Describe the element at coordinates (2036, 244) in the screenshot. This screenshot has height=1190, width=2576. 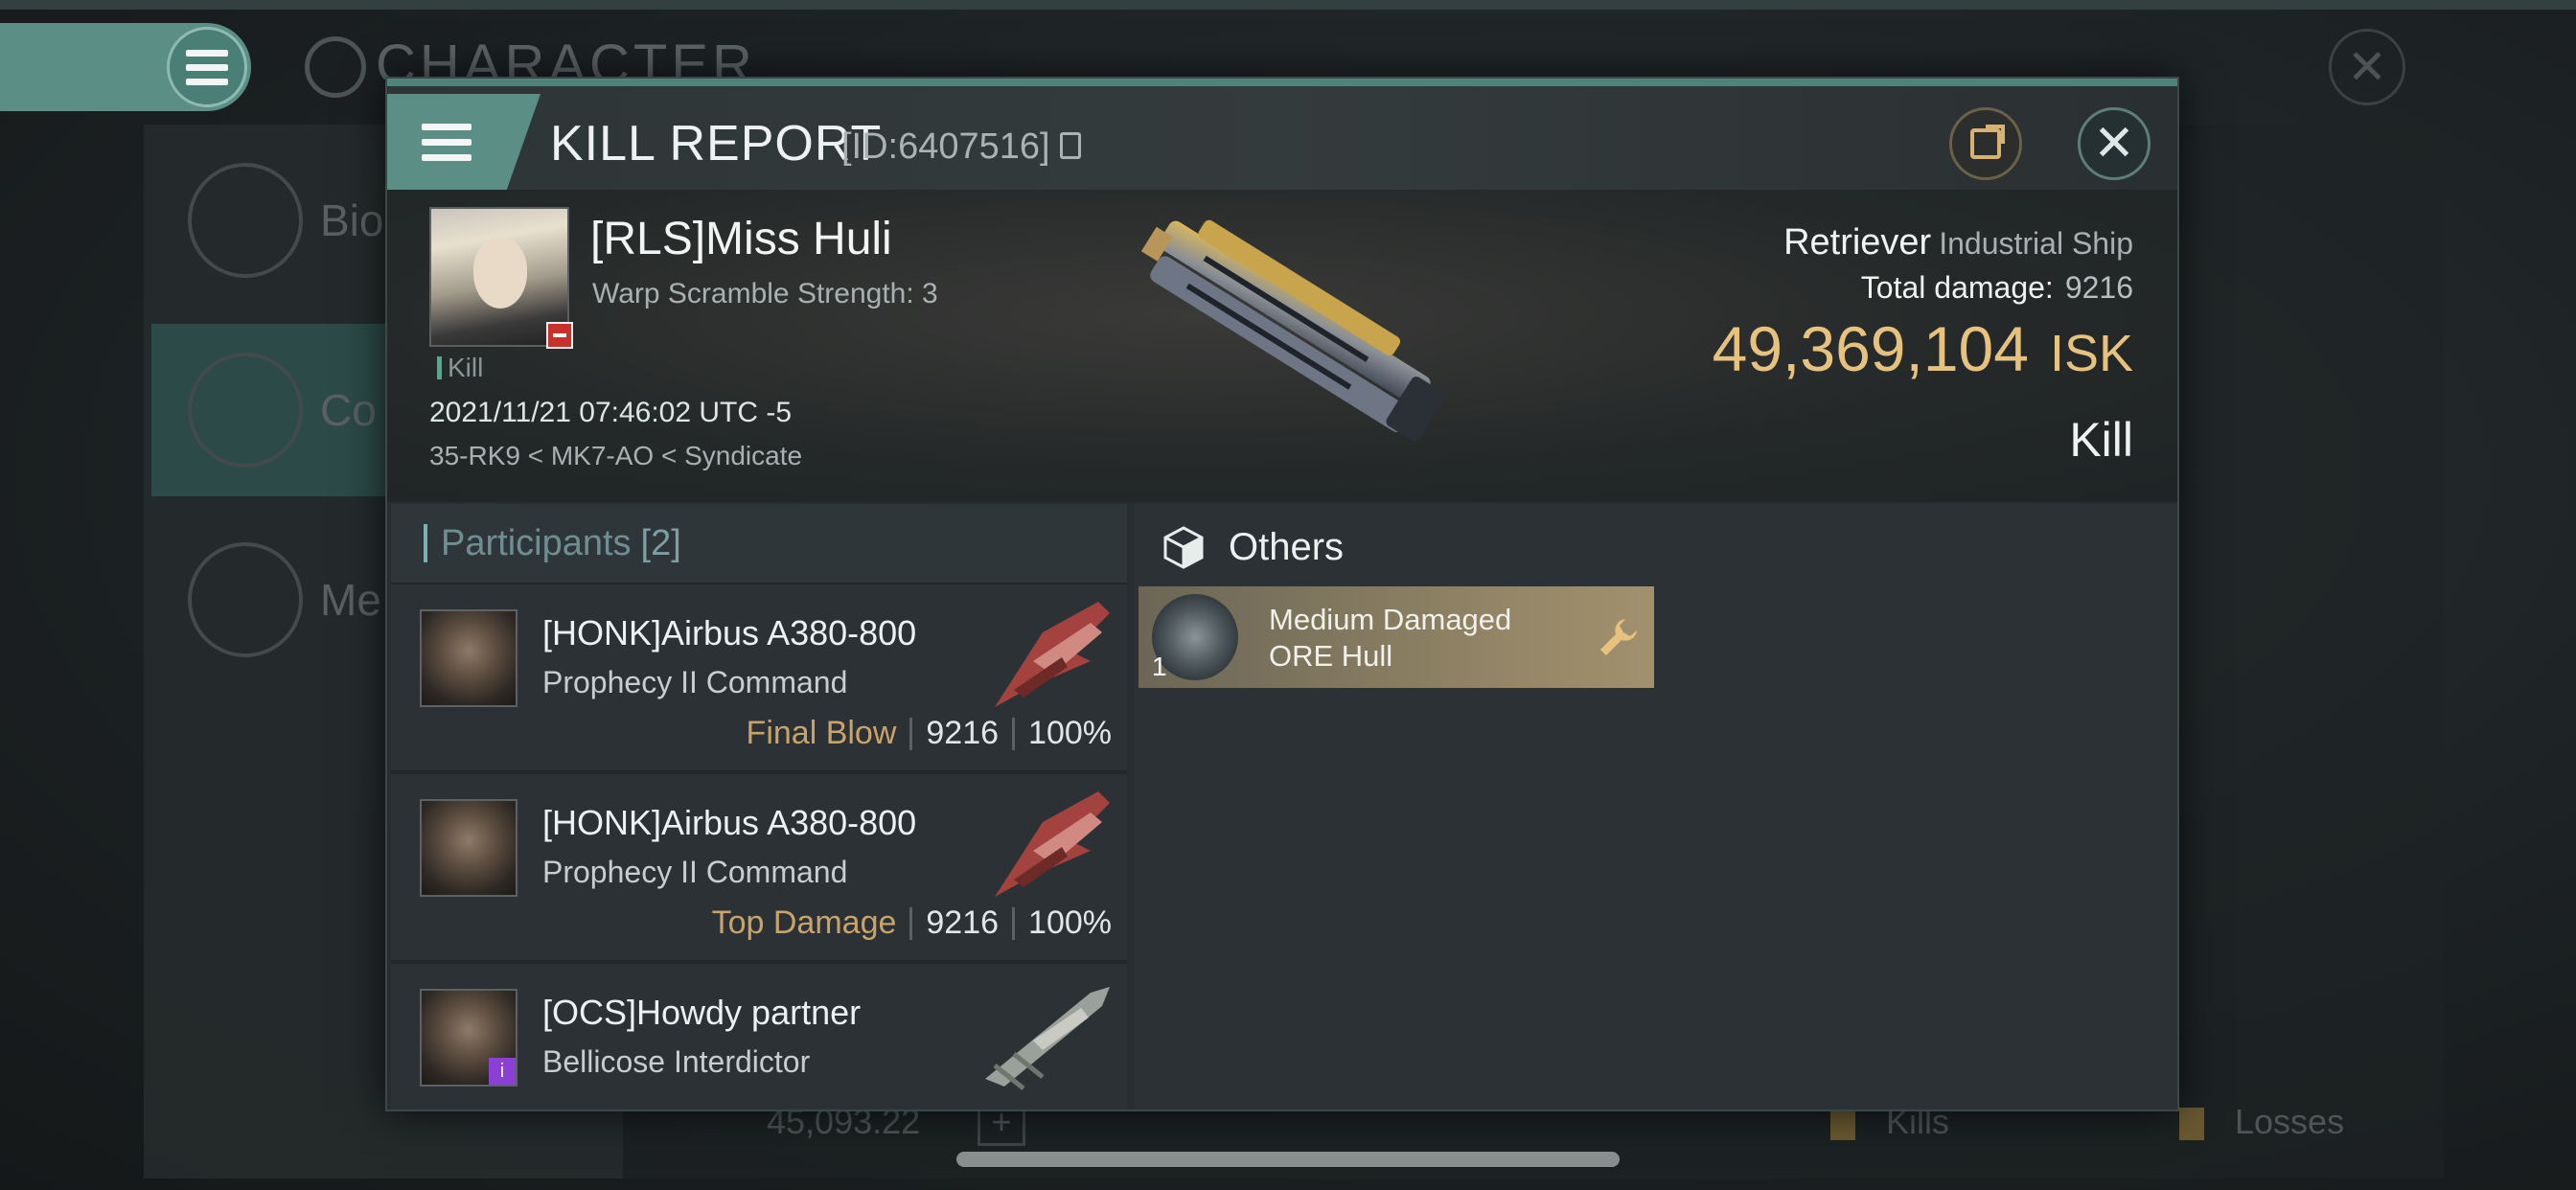
I see `victim-ship-class: Industrial Ship` at that location.